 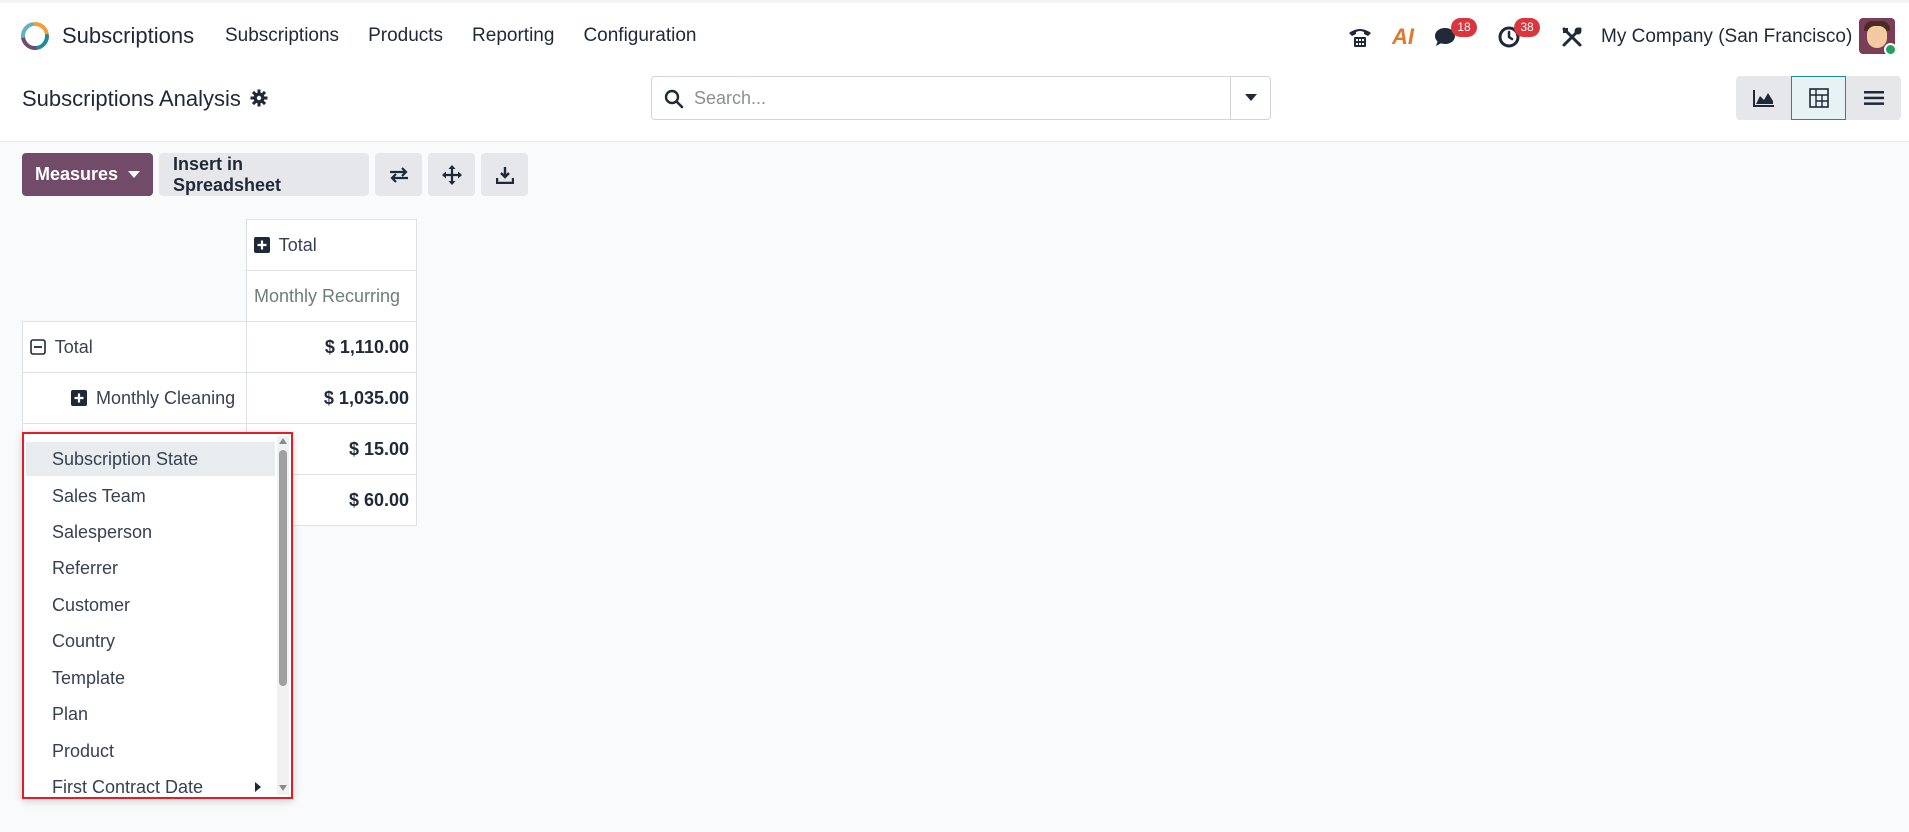 What do you see at coordinates (405, 36) in the screenshot?
I see `menu-products: Products` at bounding box center [405, 36].